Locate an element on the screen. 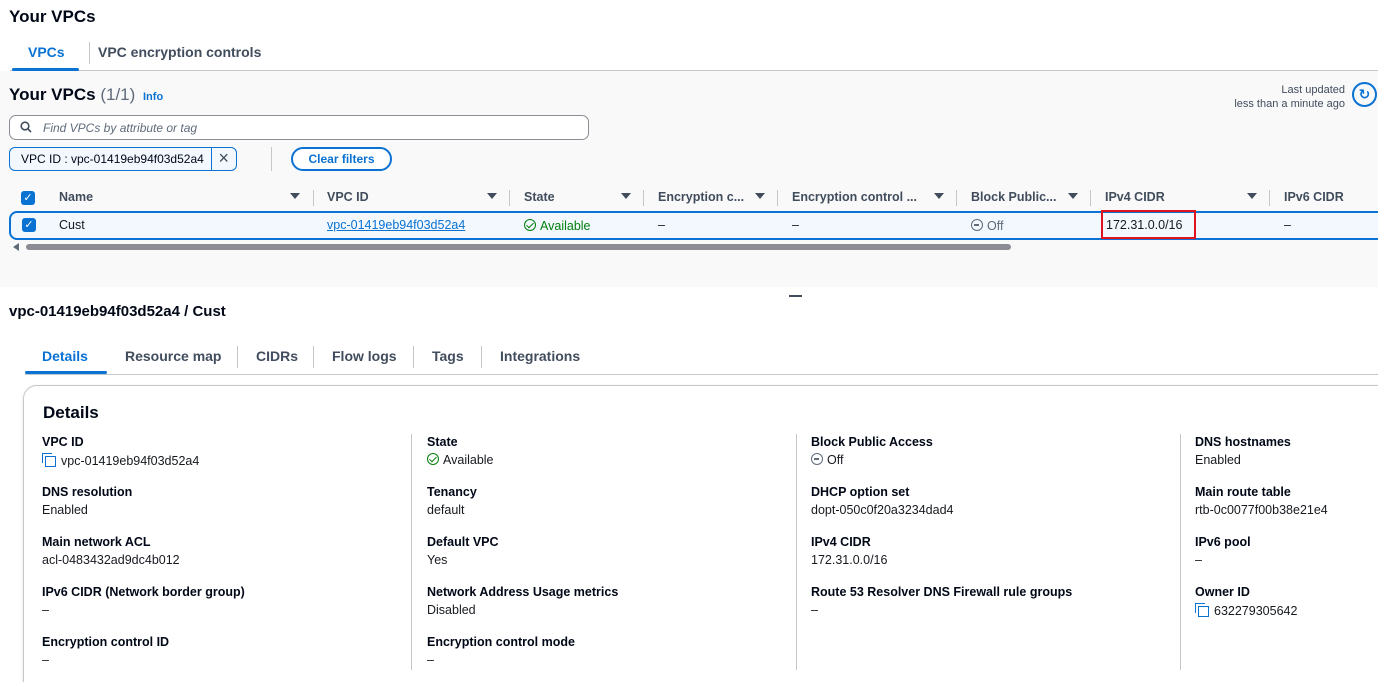 The image size is (1378, 682). field-label: Tenancy is located at coordinates (452, 492).